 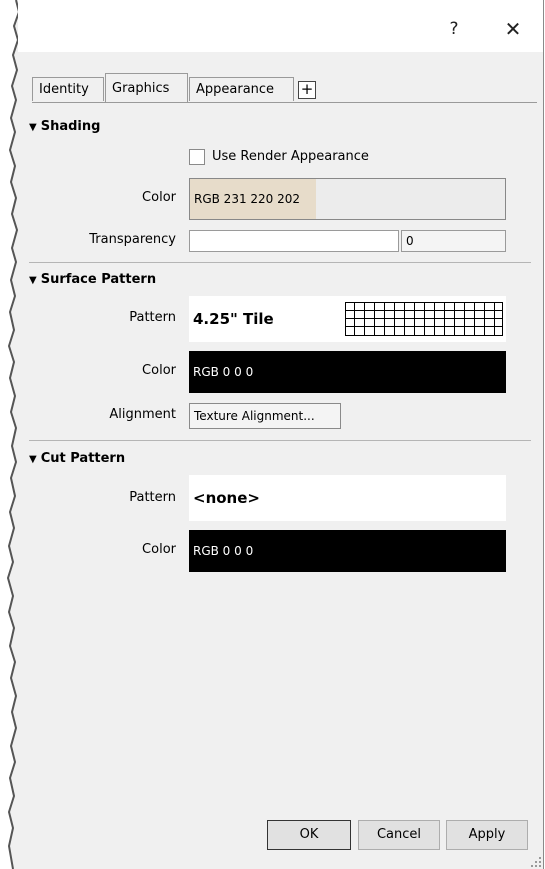 What do you see at coordinates (247, 199) in the screenshot?
I see `shading-color-value: RGB 231 220 202` at bounding box center [247, 199].